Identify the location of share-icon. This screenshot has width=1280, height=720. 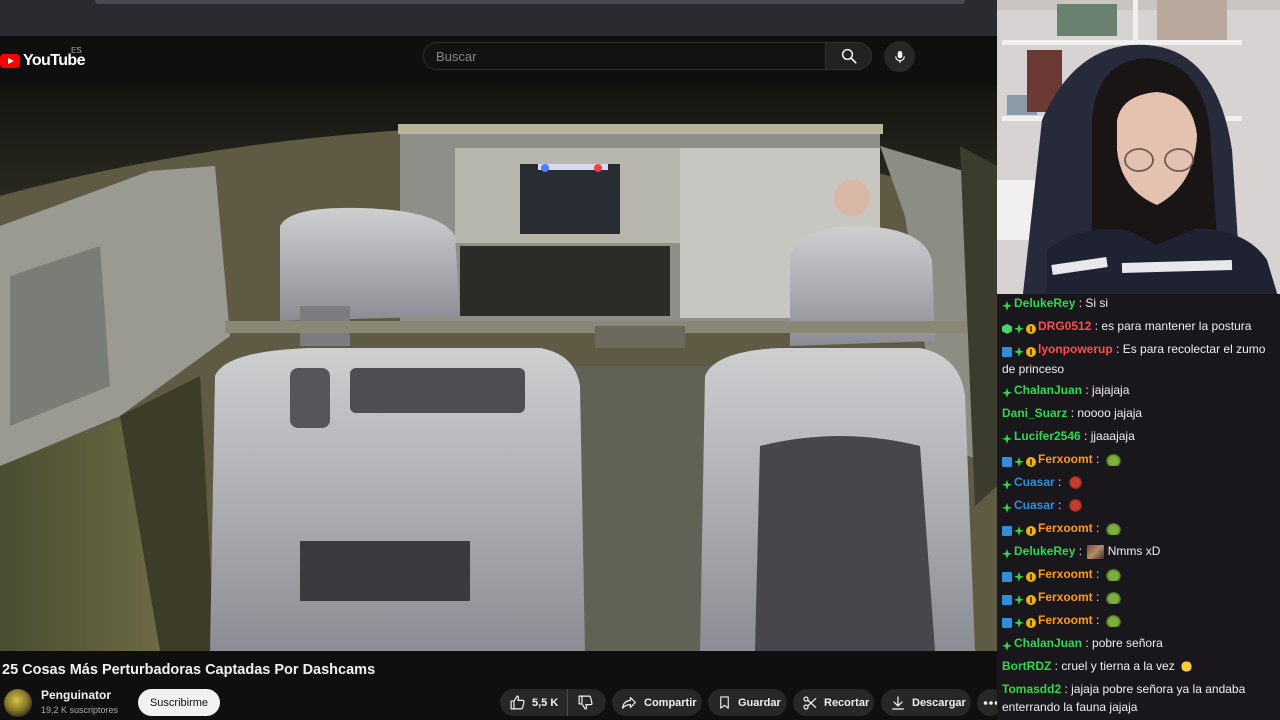
(629, 702).